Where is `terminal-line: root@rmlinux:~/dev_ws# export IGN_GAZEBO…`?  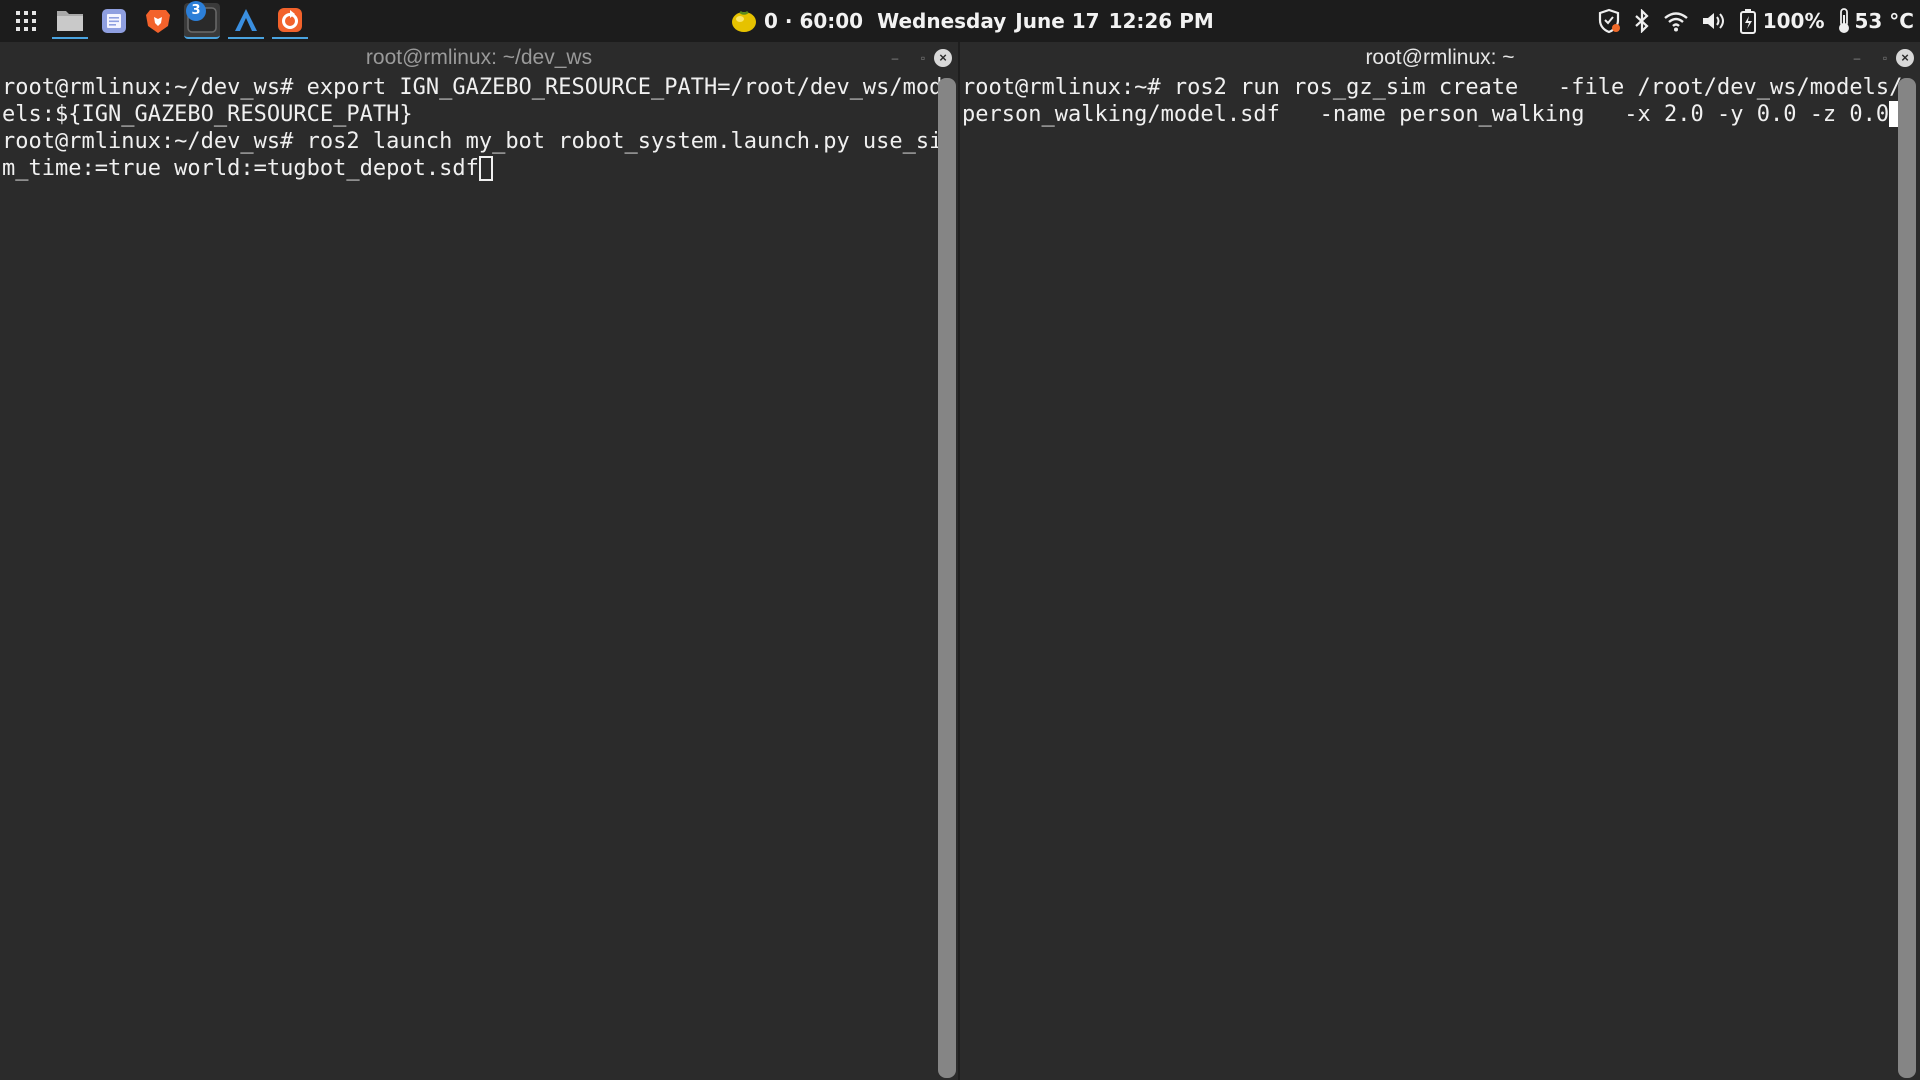 terminal-line: root@rmlinux:~/dev_ws# export IGN_GAZEBO… is located at coordinates (472, 87).